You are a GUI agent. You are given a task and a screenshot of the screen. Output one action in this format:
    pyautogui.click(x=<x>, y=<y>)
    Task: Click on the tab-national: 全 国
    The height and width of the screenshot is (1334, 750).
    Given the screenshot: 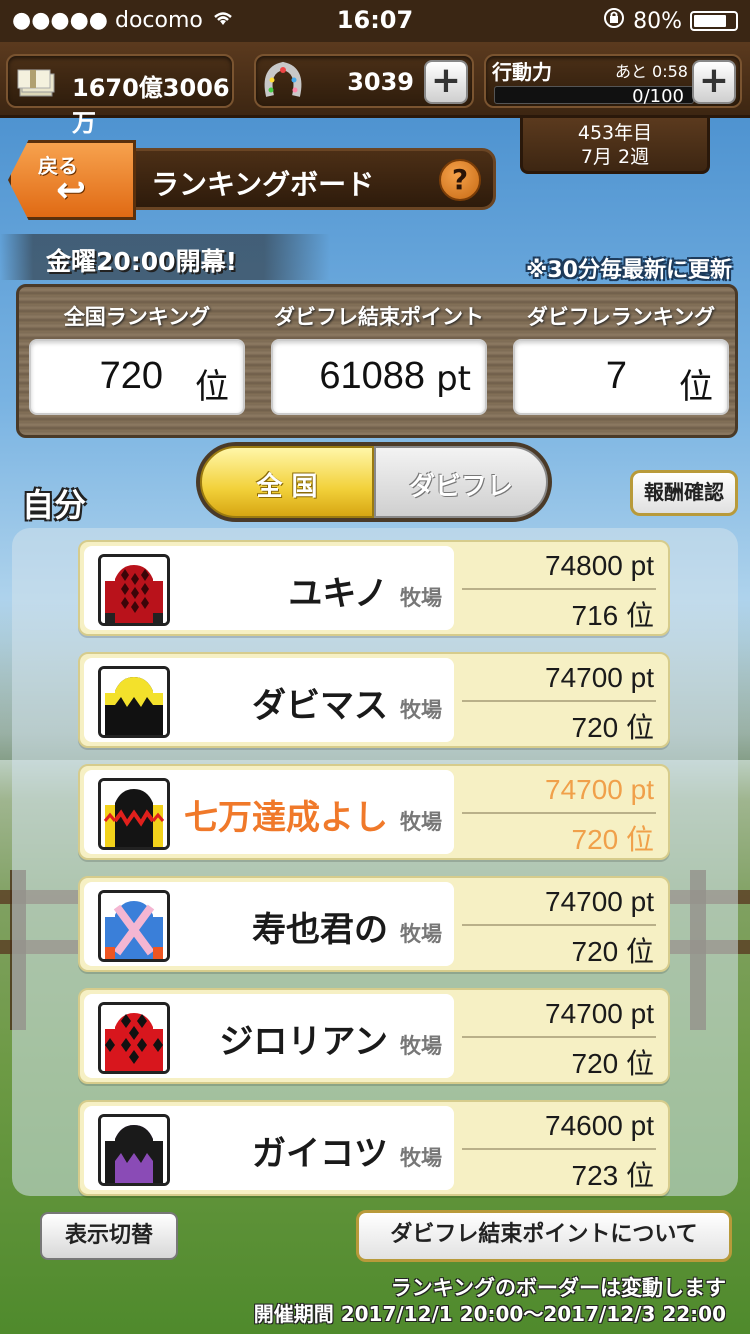 What is the action you would take?
    pyautogui.click(x=287, y=482)
    